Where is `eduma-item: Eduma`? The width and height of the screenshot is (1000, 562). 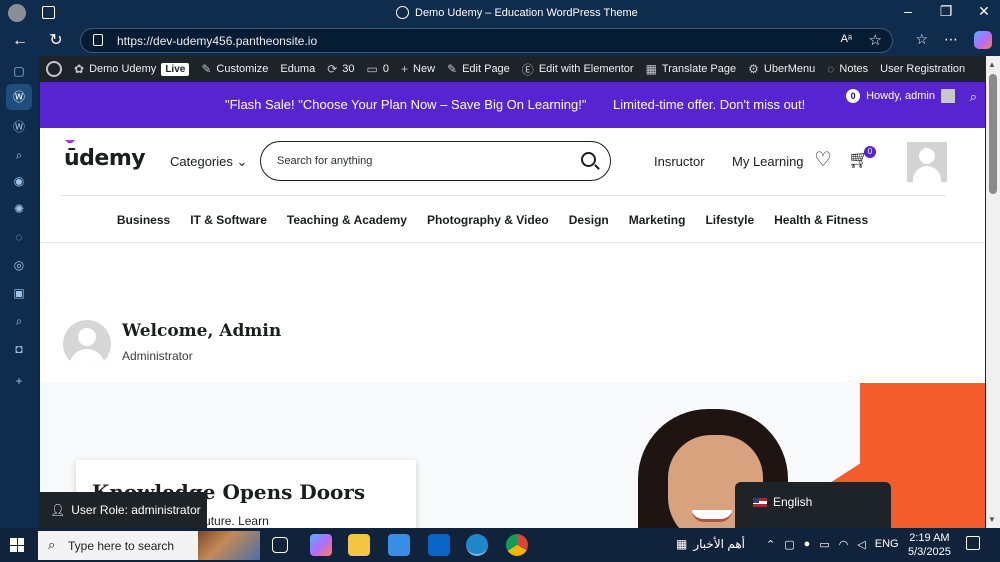
eduma-item: Eduma is located at coordinates (297, 69).